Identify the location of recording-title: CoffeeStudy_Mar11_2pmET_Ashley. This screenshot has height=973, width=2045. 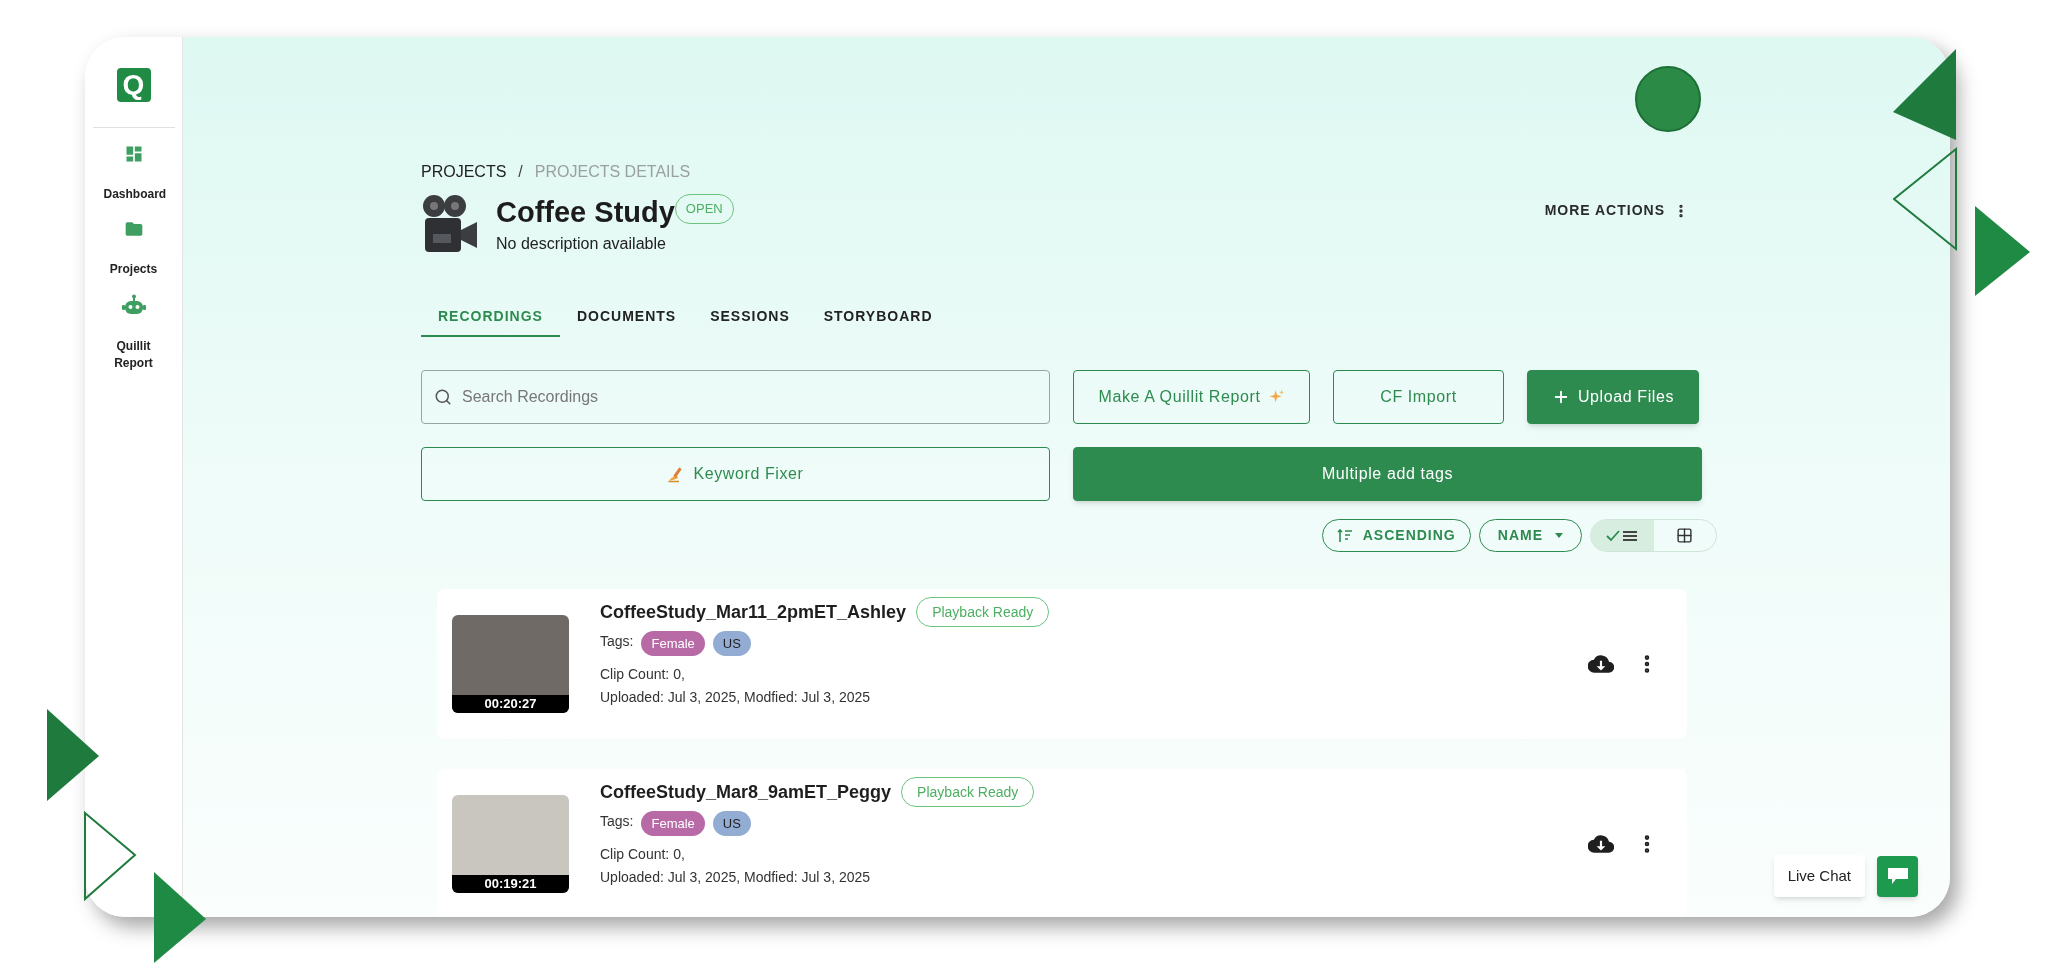
(753, 612).